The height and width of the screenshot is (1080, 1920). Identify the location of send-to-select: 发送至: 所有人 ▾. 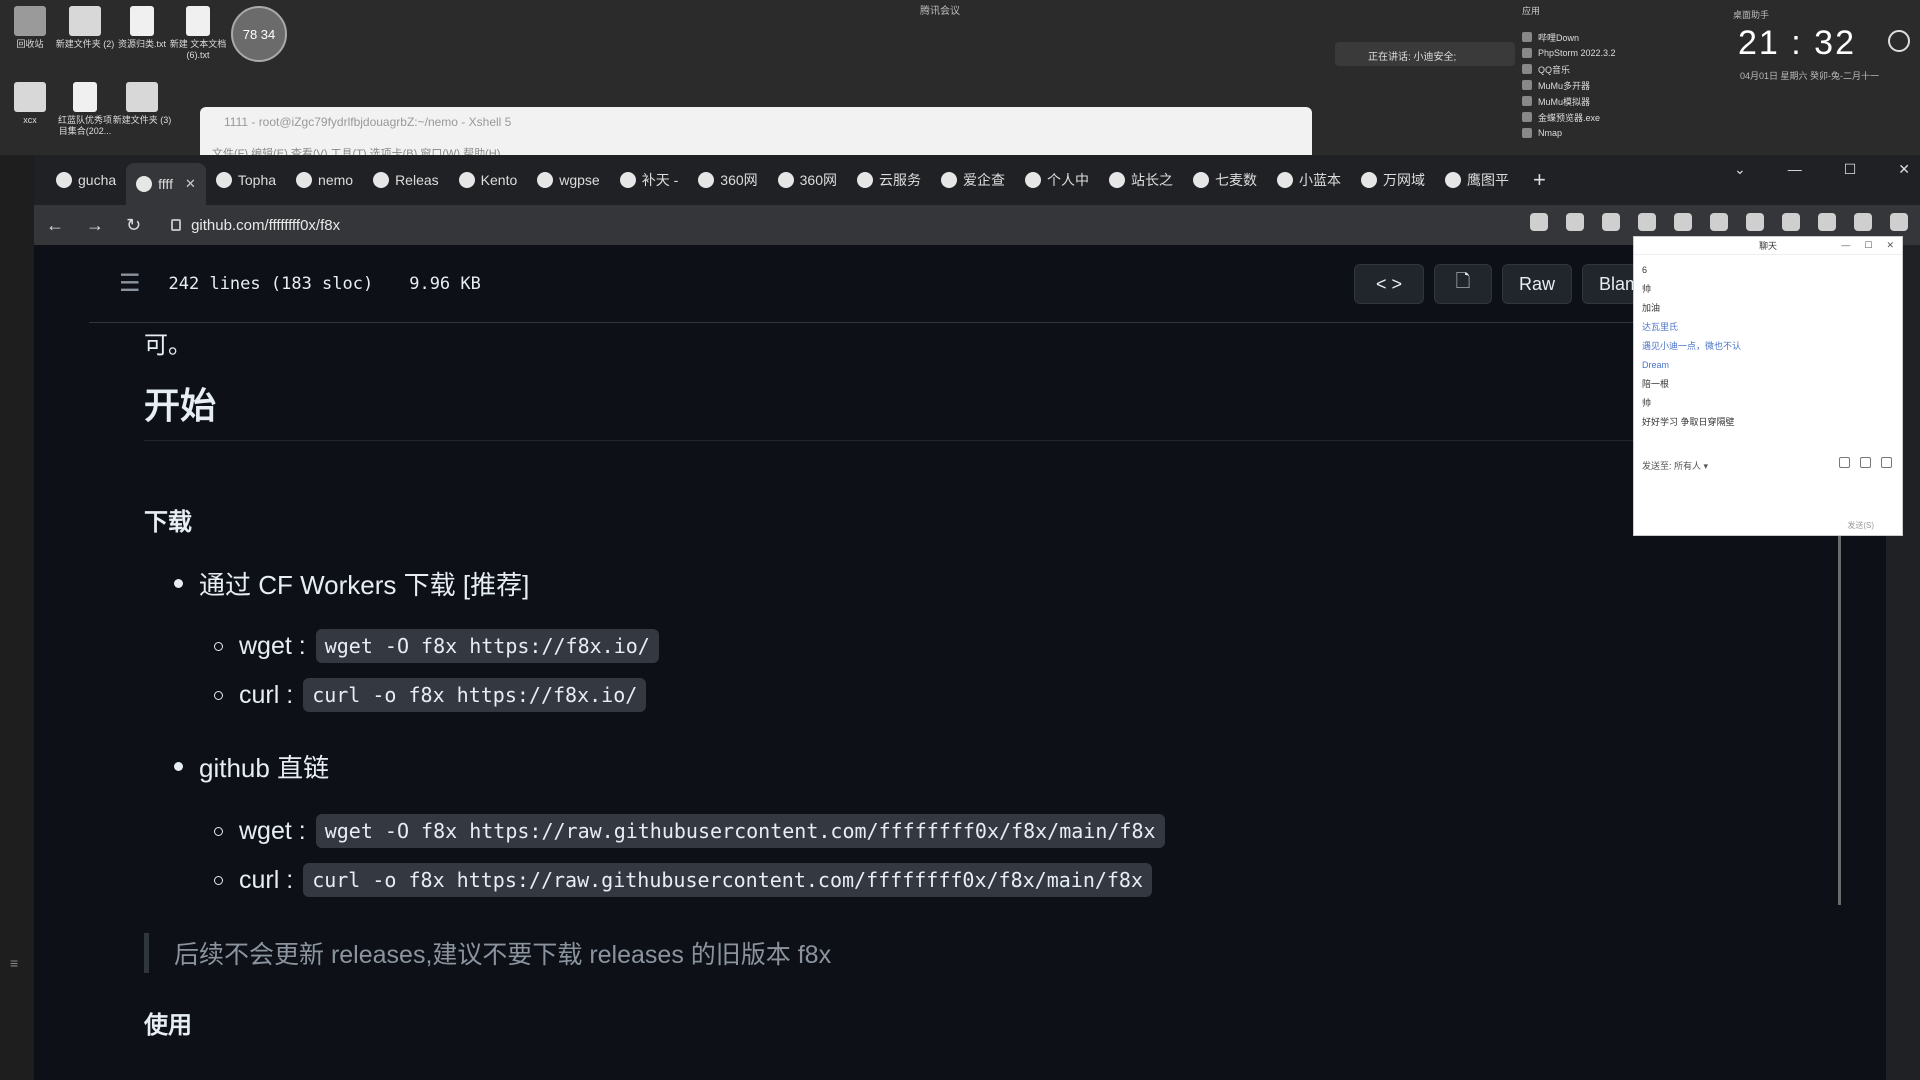
(1675, 465).